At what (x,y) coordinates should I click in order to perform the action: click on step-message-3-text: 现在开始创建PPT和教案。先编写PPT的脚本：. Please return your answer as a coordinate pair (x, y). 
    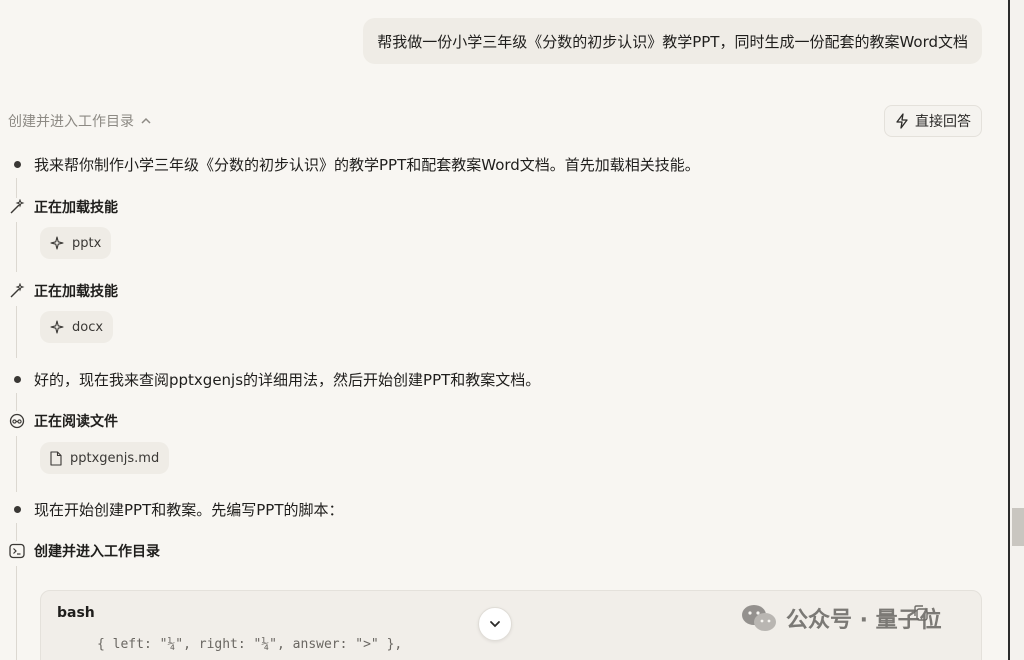
    Looking at the image, I should click on (189, 509).